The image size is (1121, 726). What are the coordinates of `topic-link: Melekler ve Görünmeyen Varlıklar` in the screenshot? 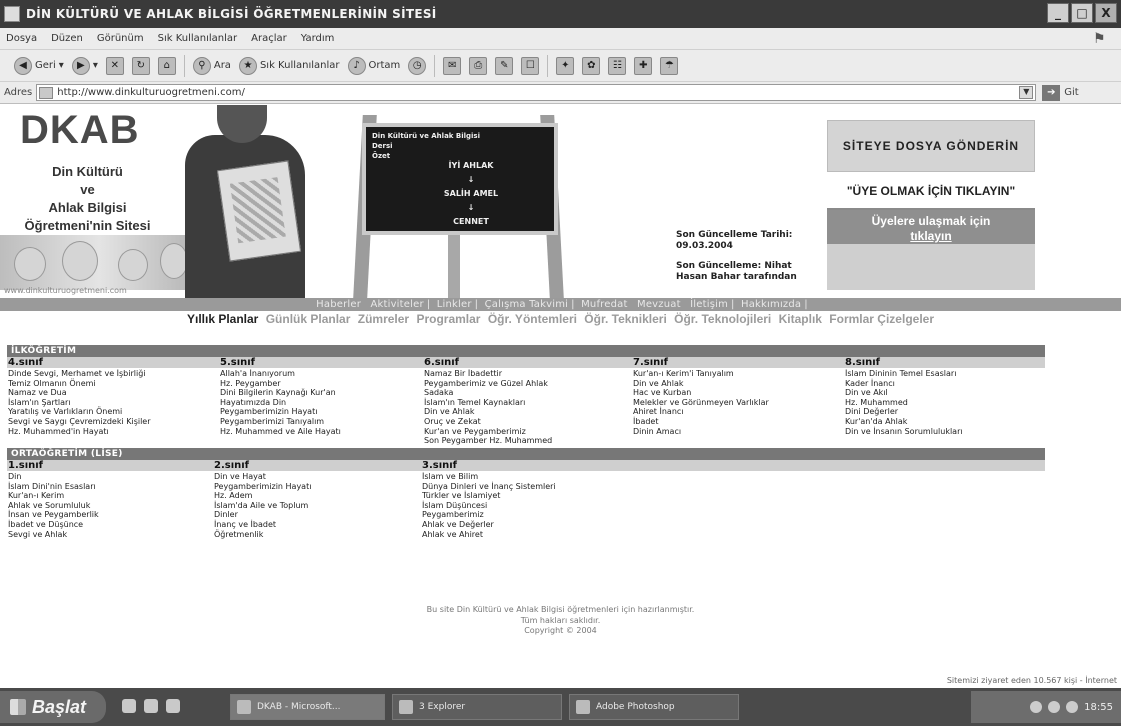 It's located at (735, 403).